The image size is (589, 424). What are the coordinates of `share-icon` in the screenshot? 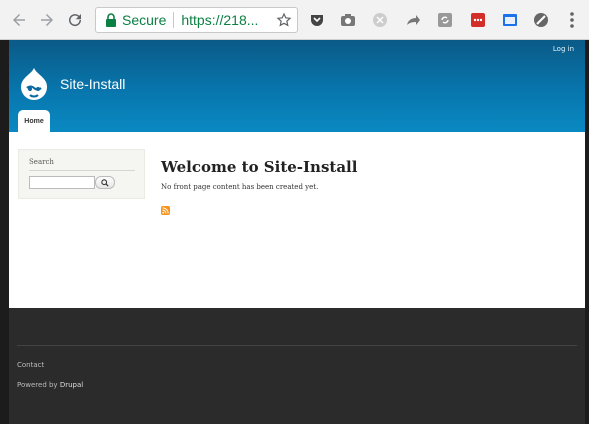 It's located at (413, 20).